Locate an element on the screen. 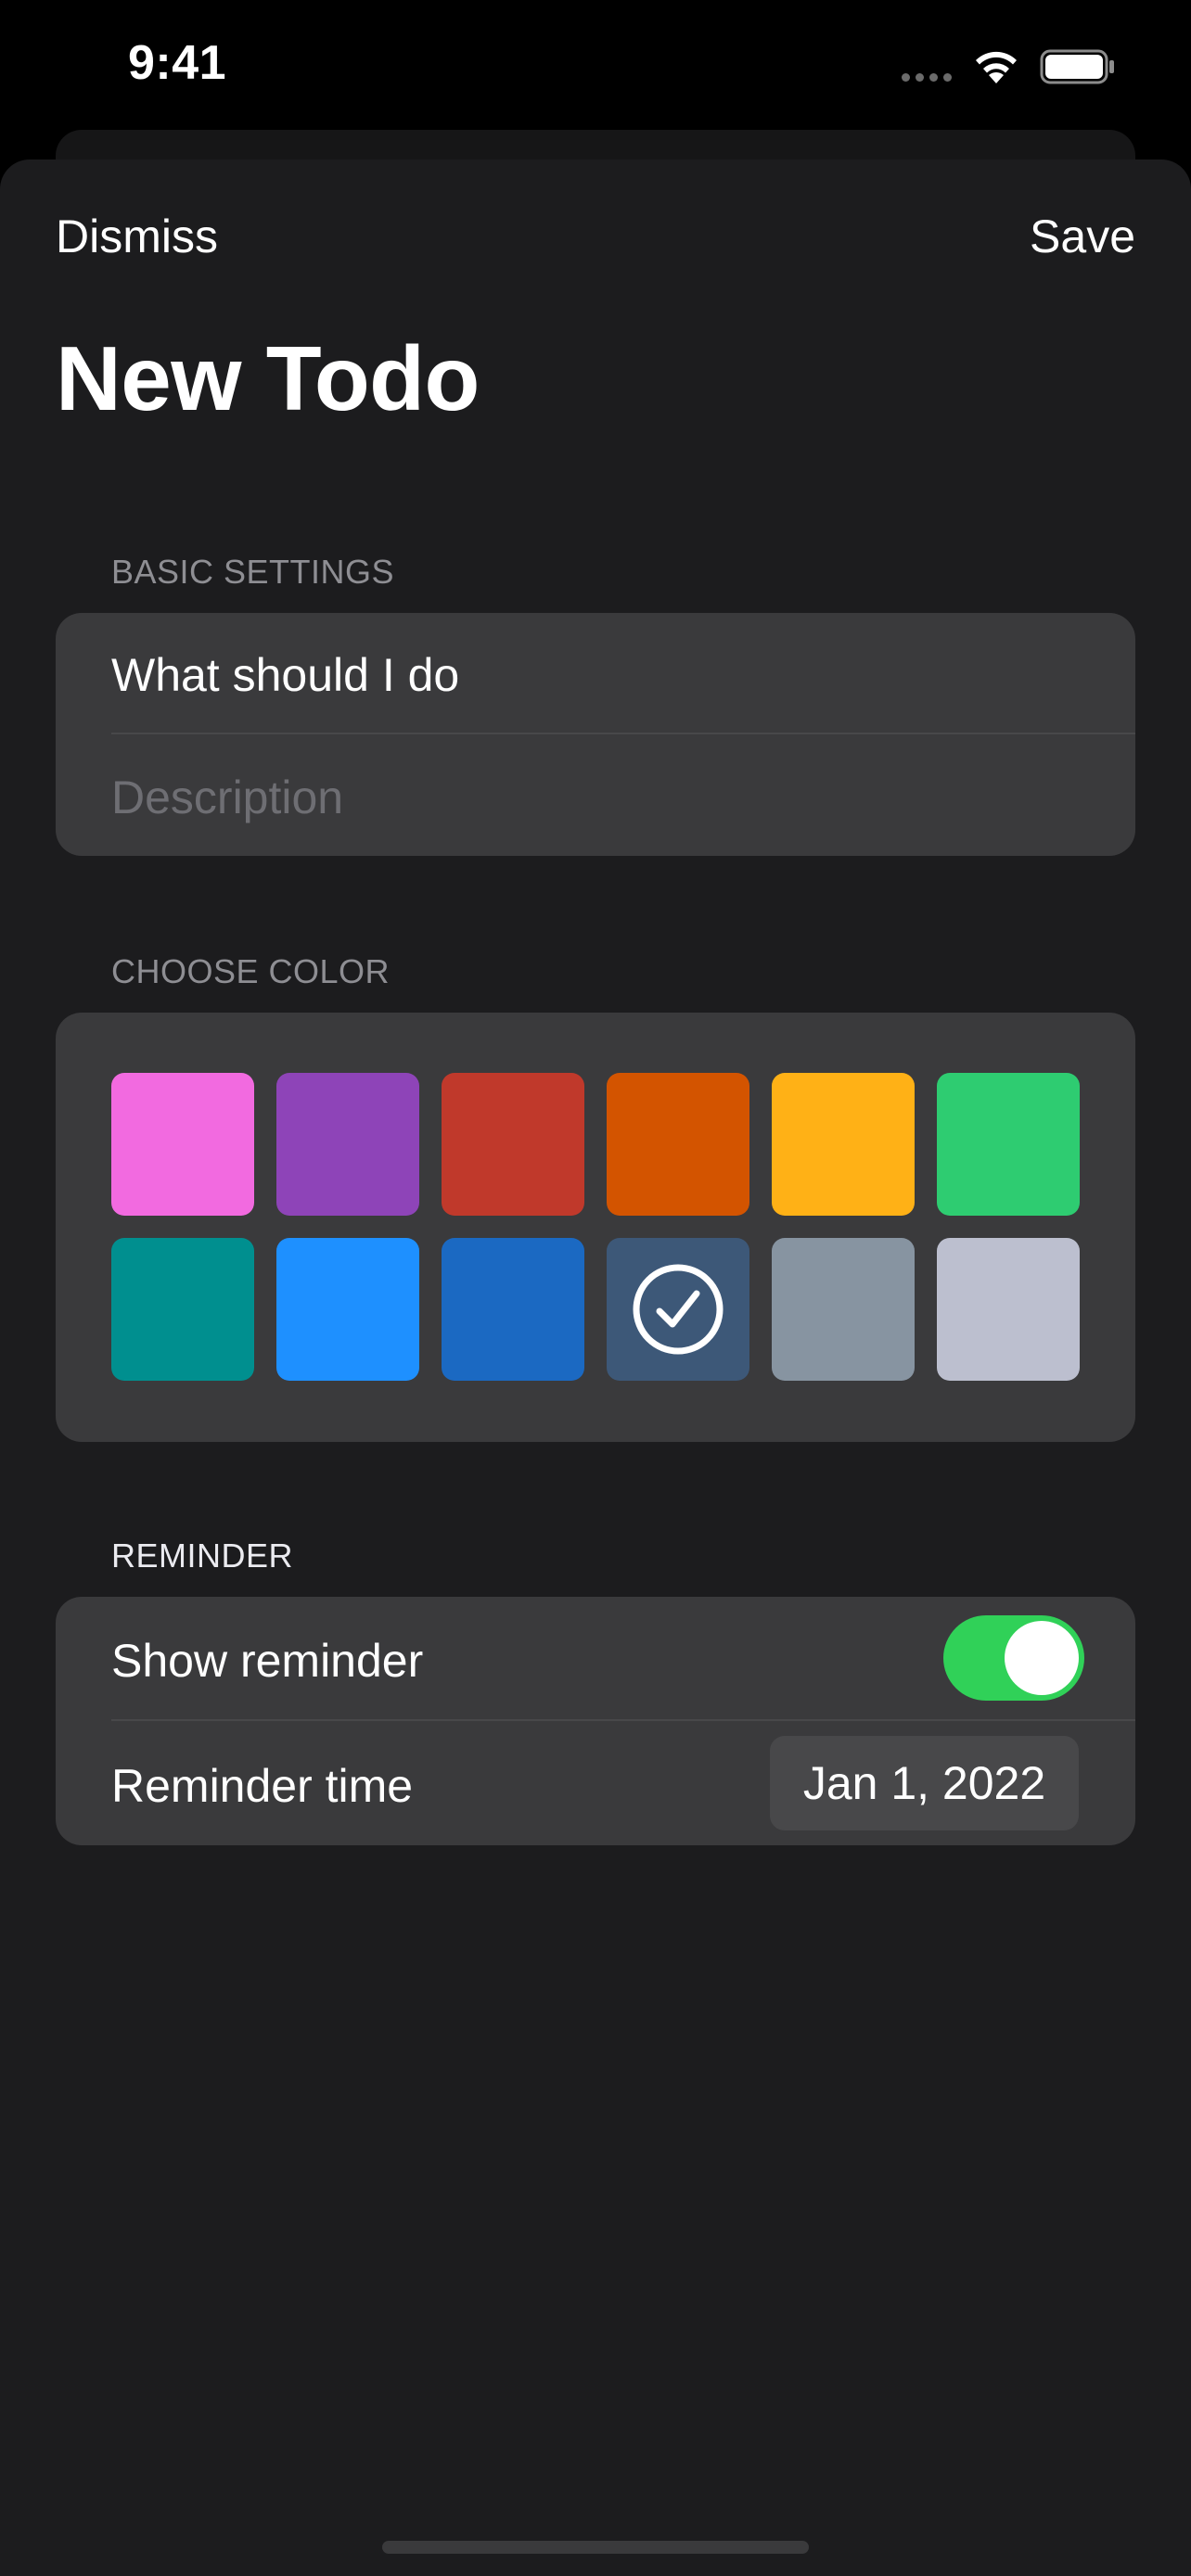 Image resolution: width=1191 pixels, height=2576 pixels. show-reminder-label: Show reminder is located at coordinates (267, 1661).